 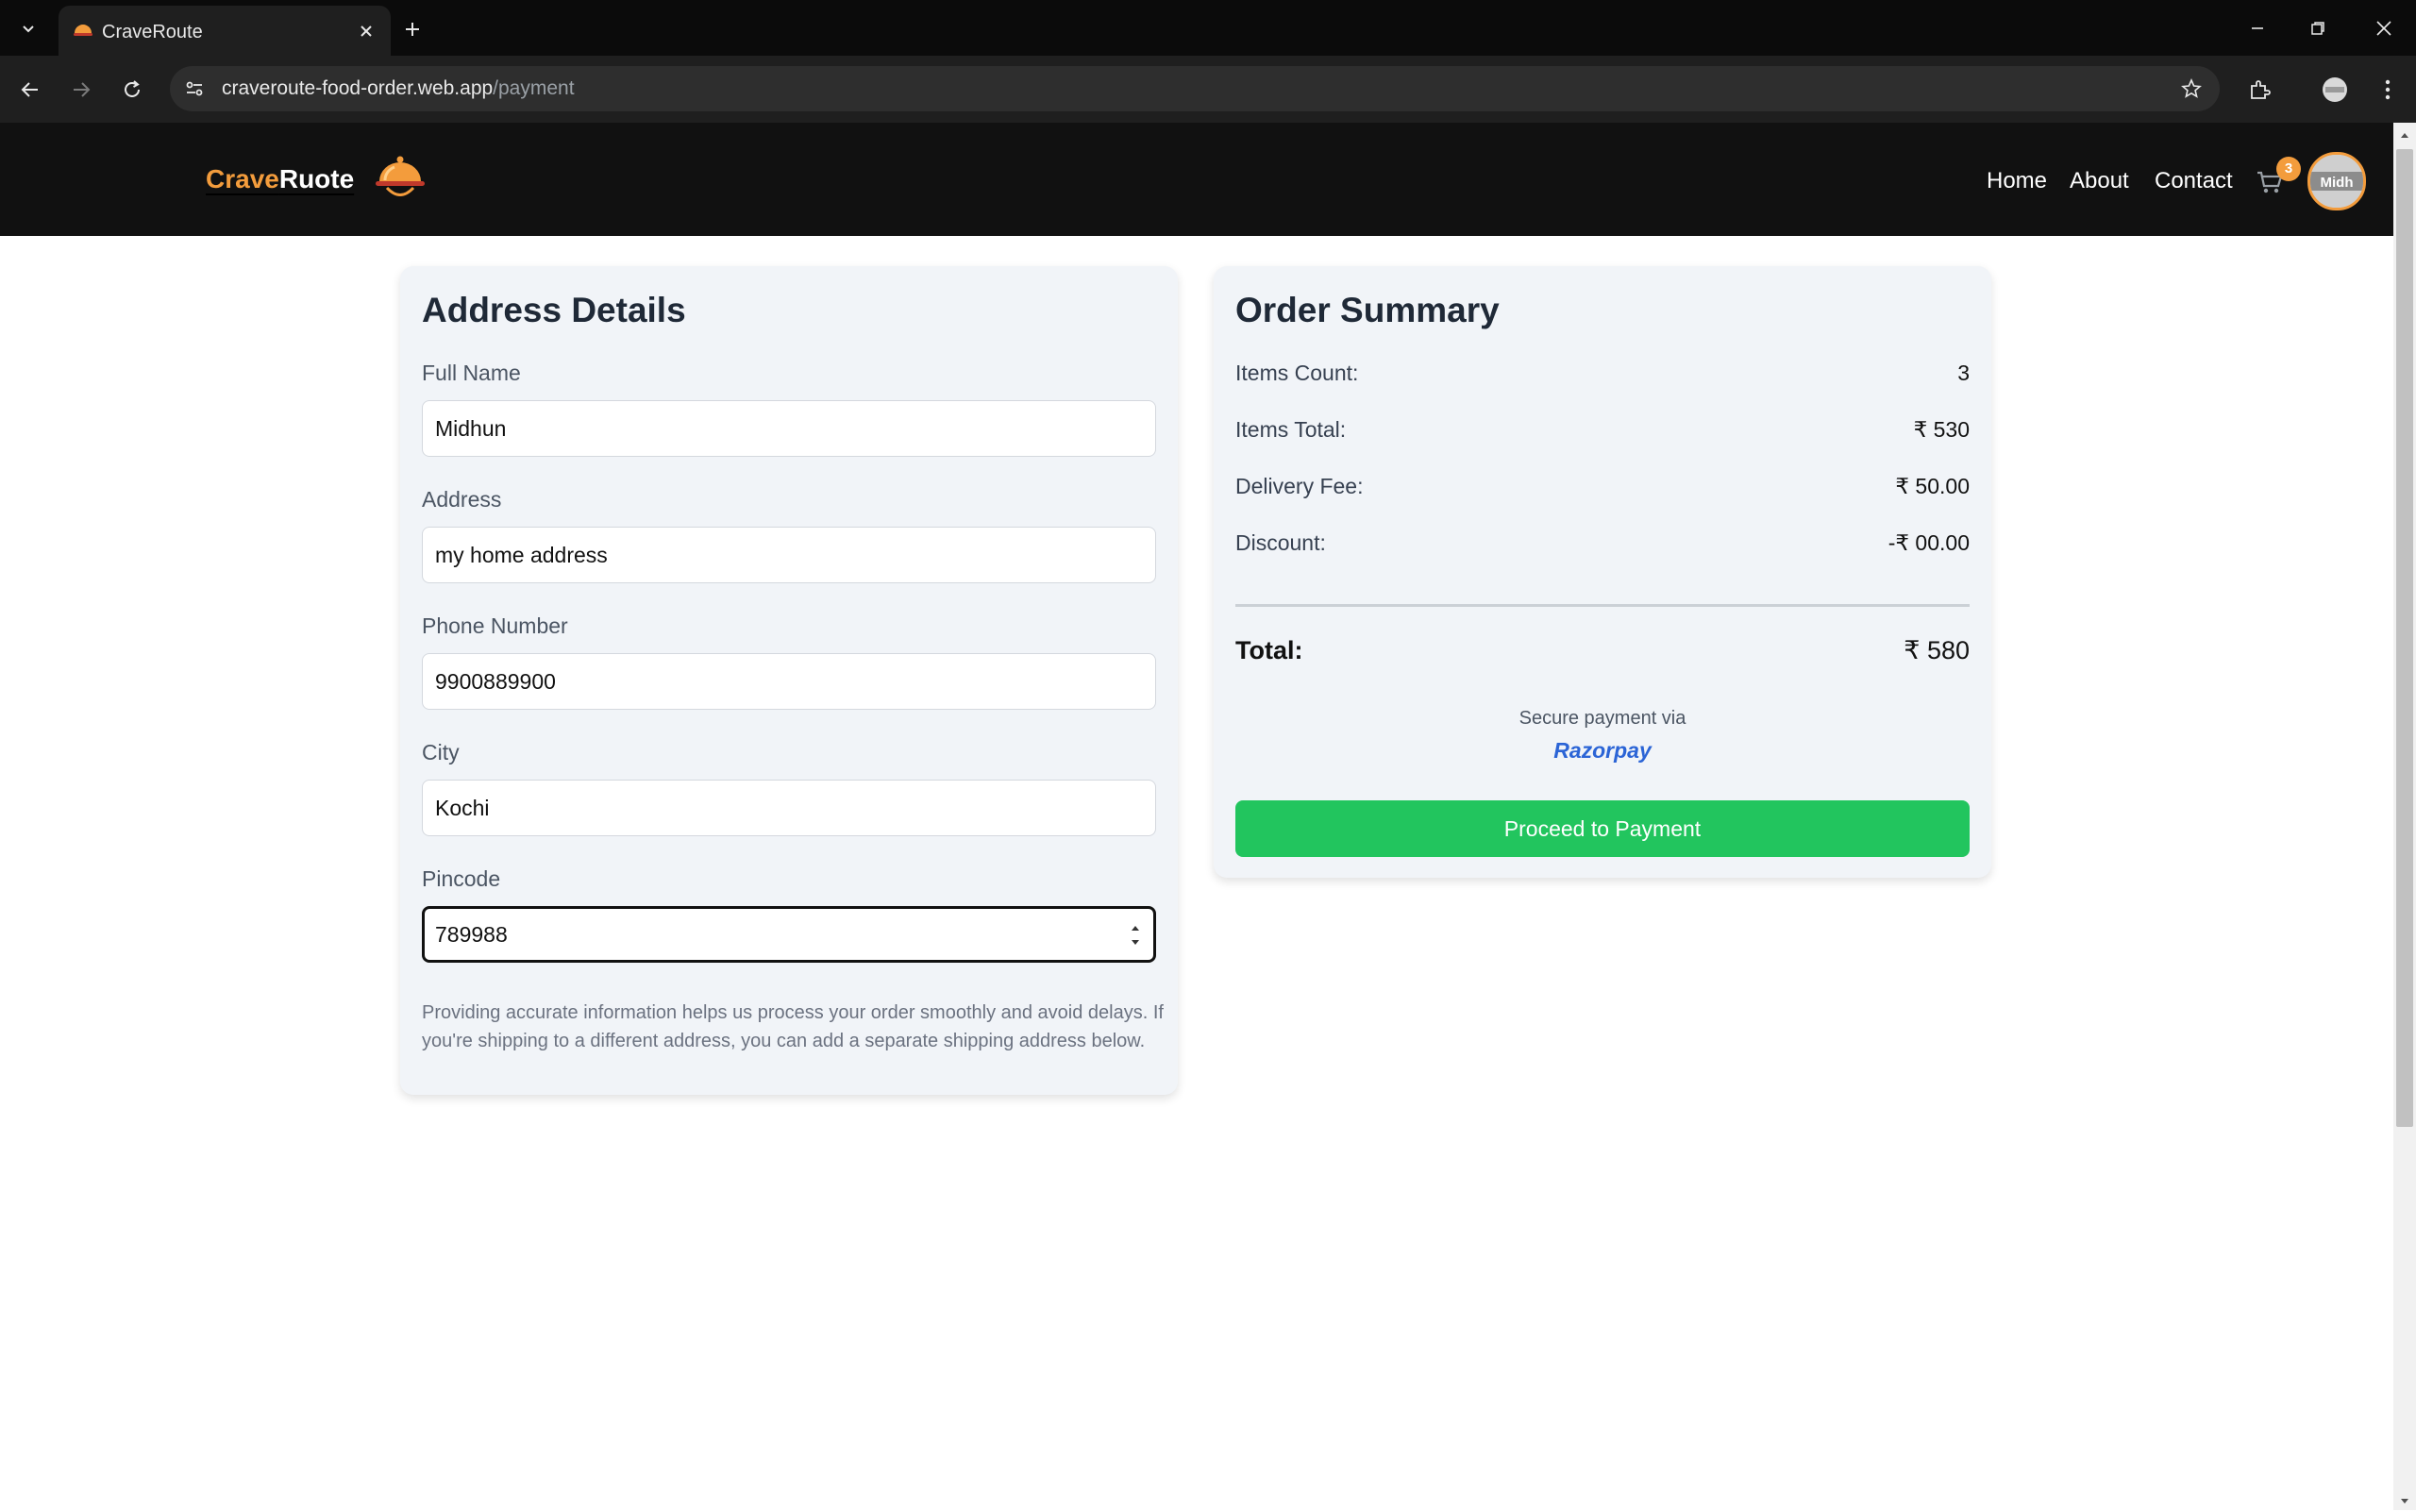 What do you see at coordinates (1603, 605) in the screenshot?
I see `summary-divider` at bounding box center [1603, 605].